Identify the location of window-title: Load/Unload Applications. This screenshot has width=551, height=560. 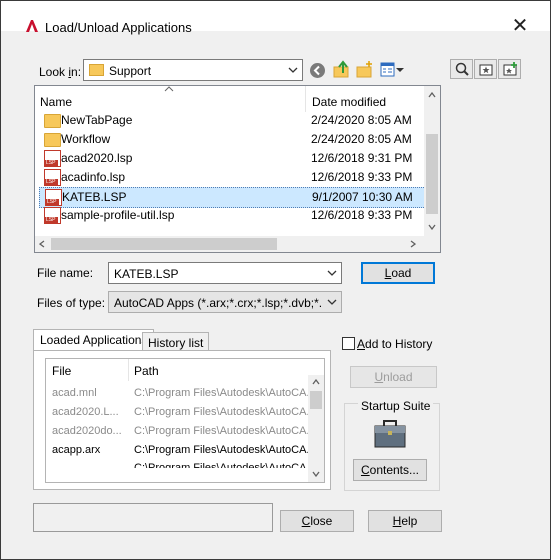
(118, 27).